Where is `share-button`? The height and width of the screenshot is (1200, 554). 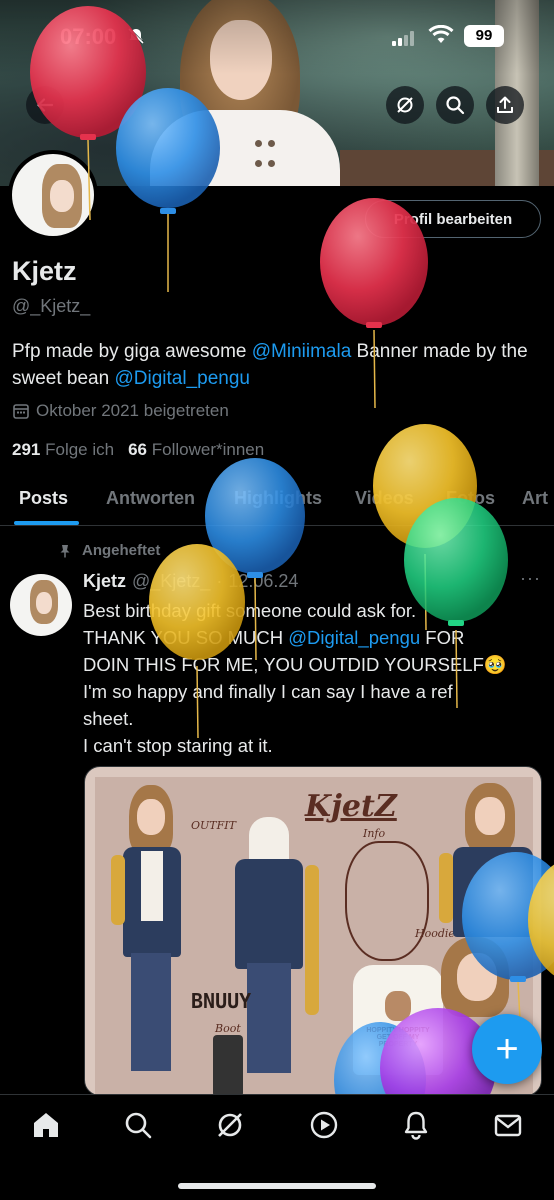
share-button is located at coordinates (505, 105).